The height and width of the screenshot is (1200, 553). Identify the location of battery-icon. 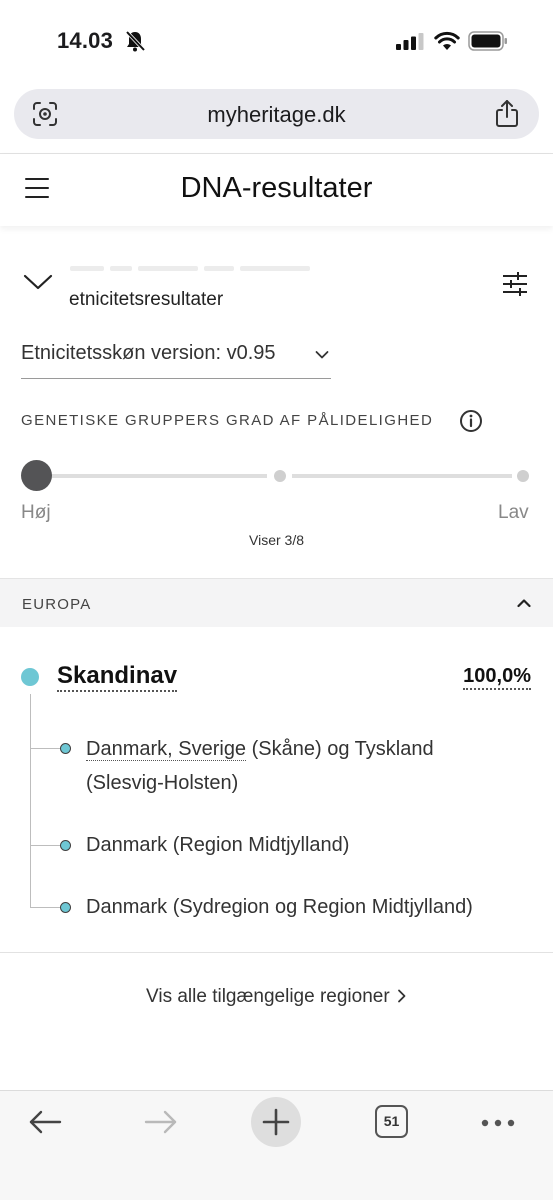
(487, 41).